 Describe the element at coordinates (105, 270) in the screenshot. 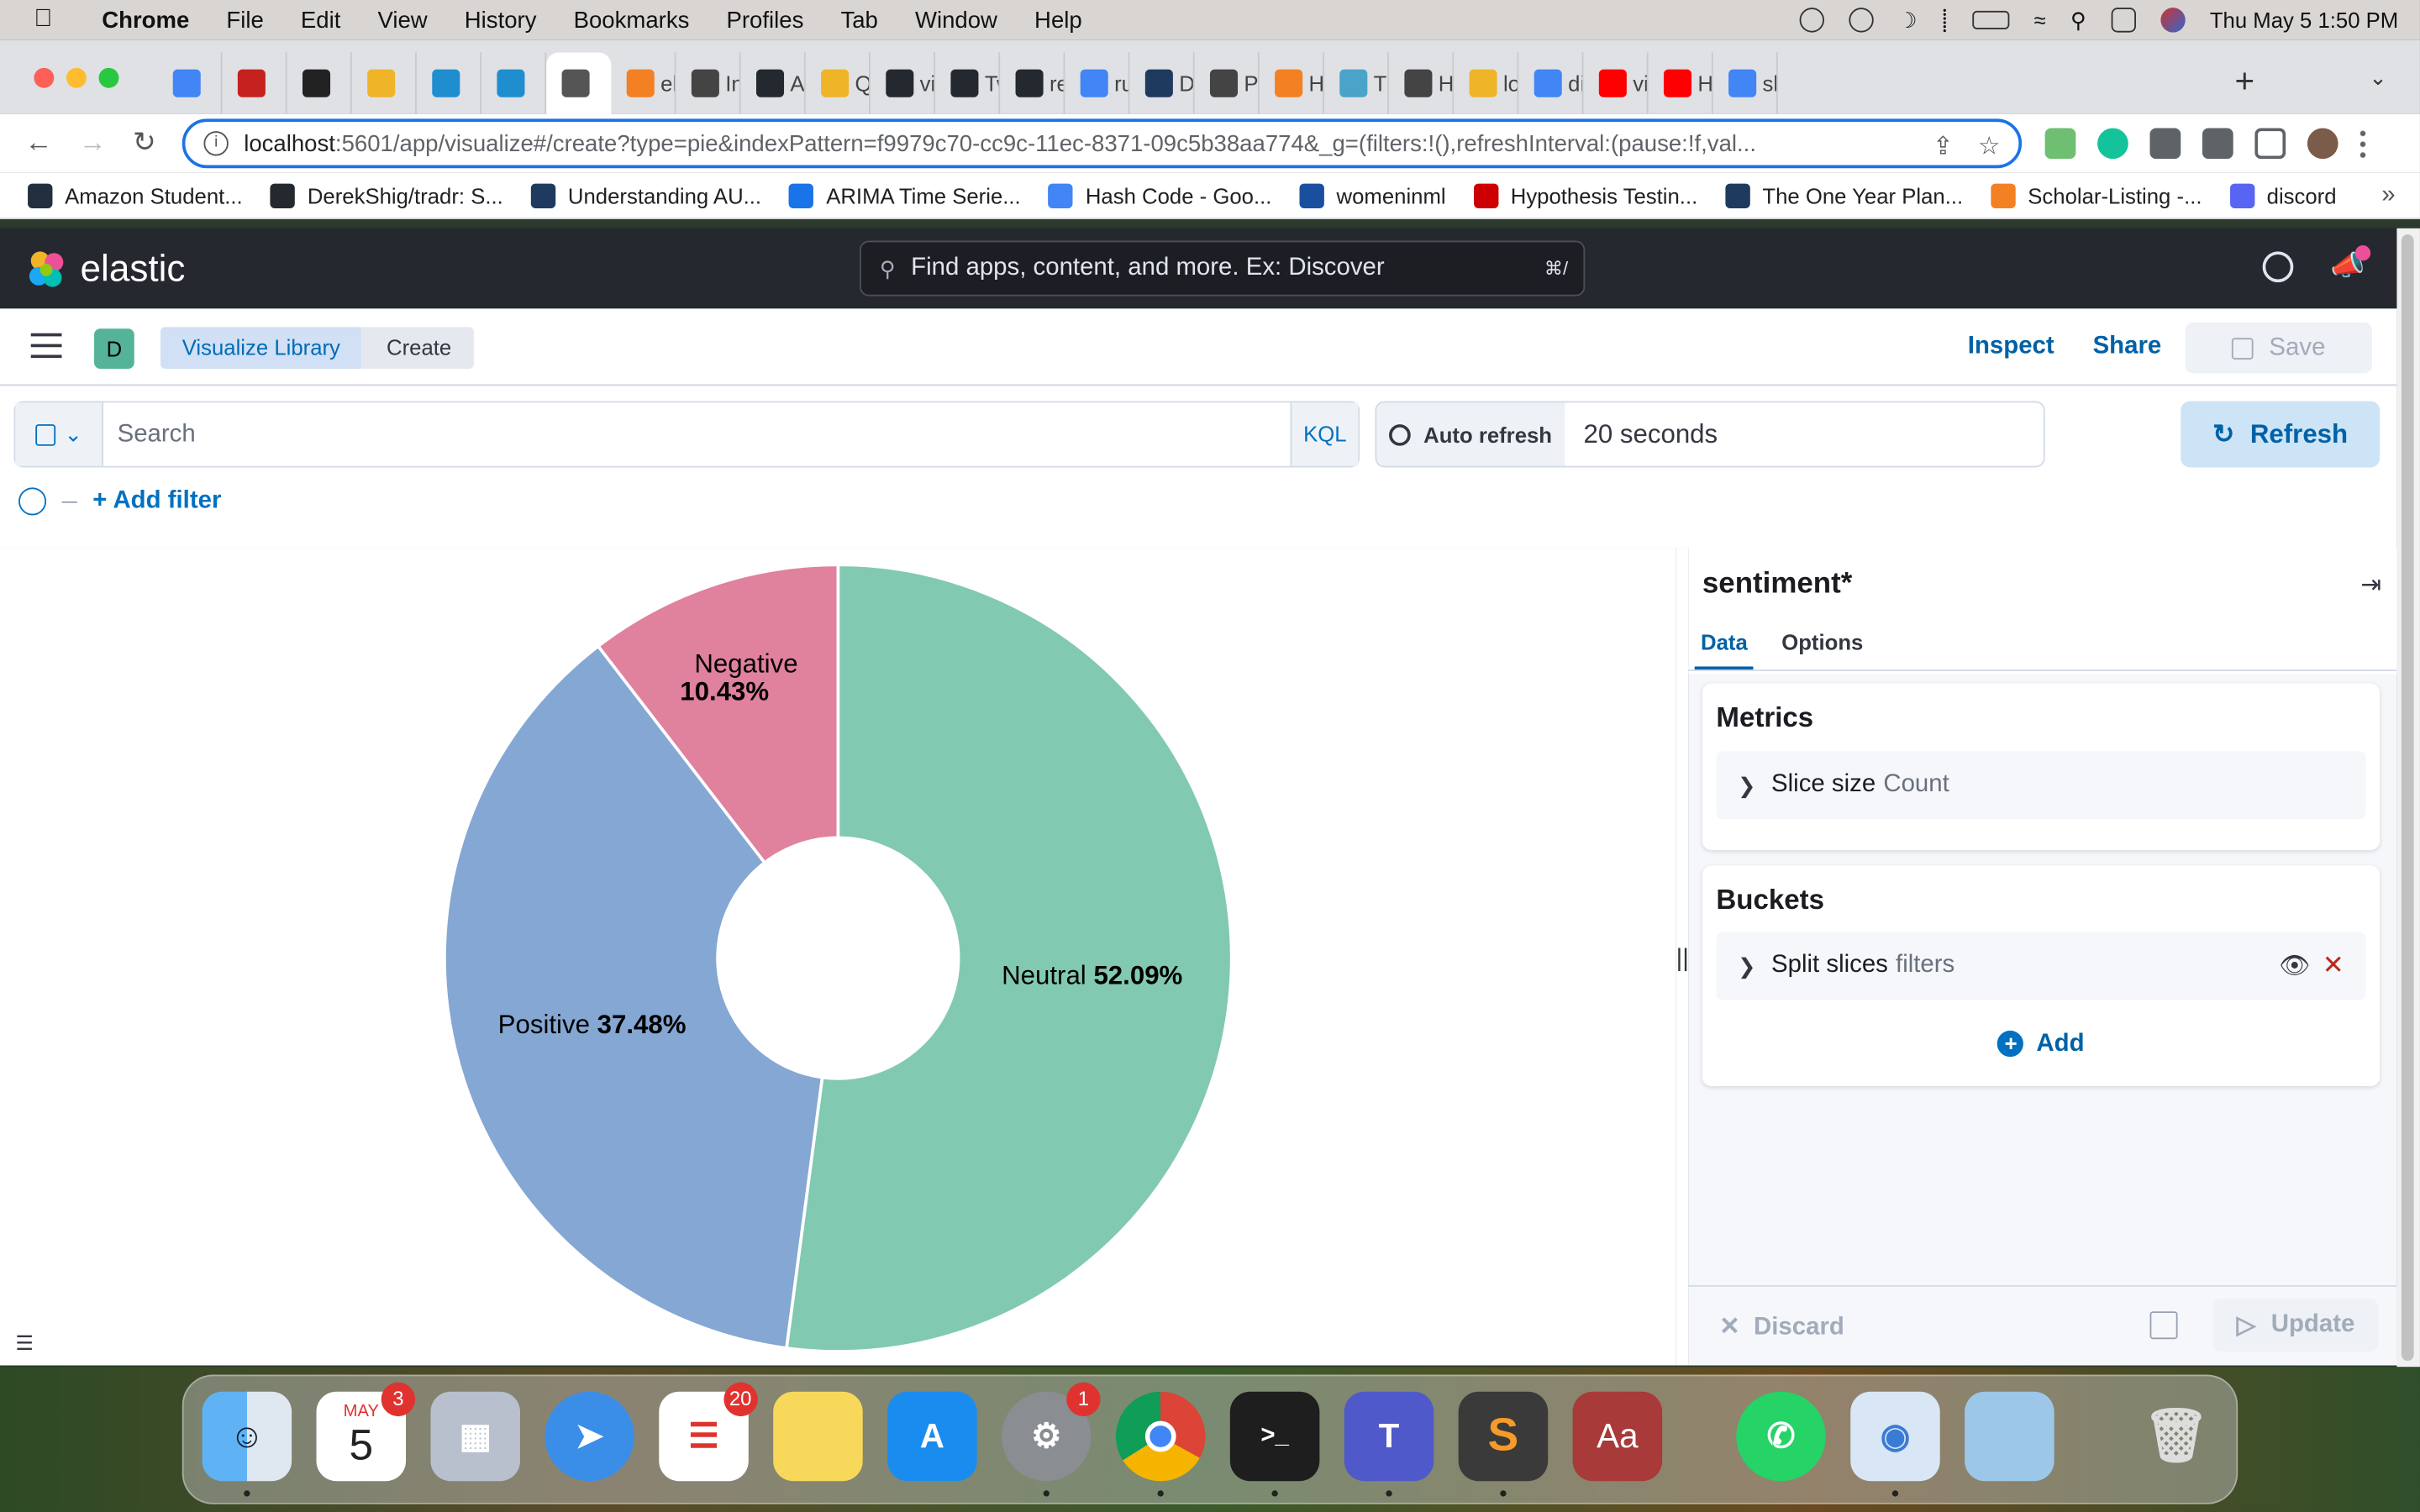

I see `elastic-logo: elastic` at that location.